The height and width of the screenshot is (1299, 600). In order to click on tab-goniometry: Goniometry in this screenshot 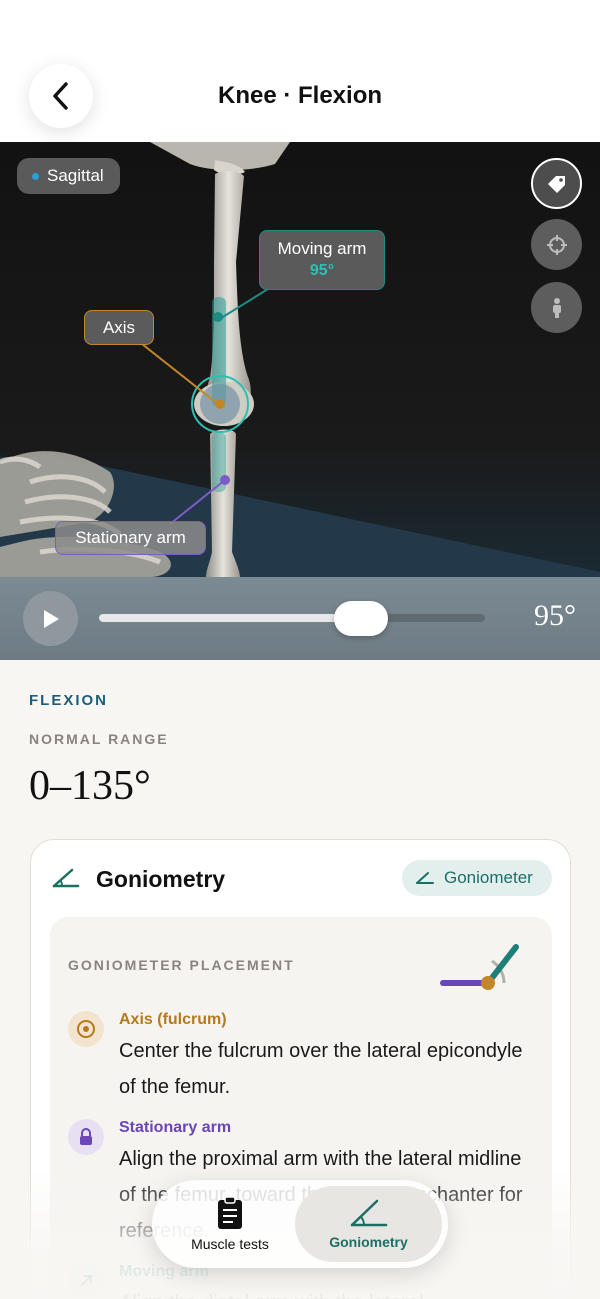, I will do `click(368, 1224)`.